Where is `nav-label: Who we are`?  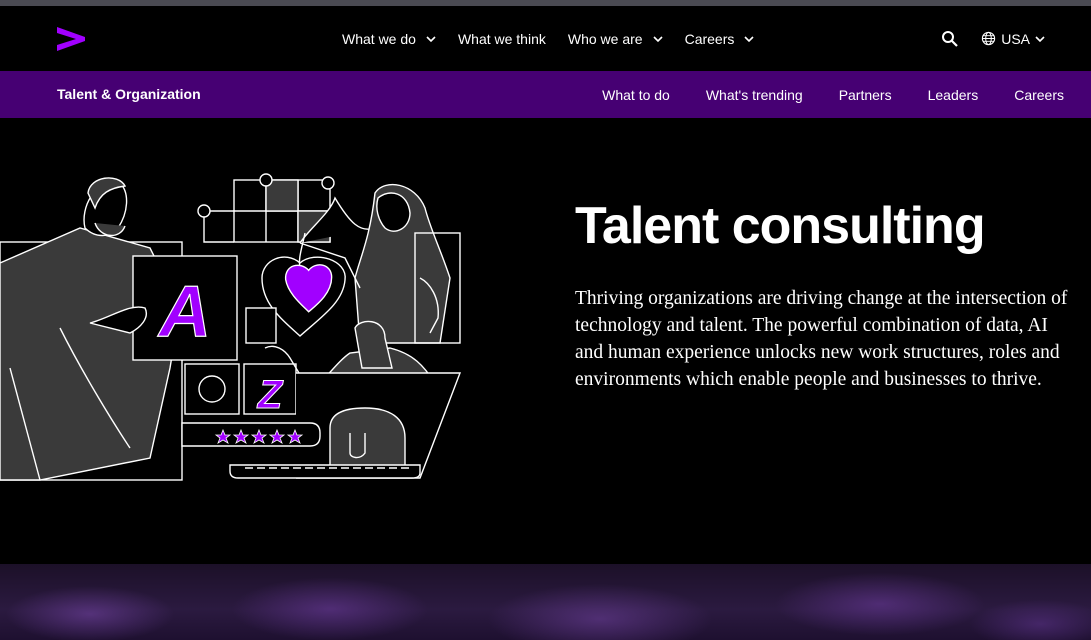
nav-label: Who we are is located at coordinates (605, 38).